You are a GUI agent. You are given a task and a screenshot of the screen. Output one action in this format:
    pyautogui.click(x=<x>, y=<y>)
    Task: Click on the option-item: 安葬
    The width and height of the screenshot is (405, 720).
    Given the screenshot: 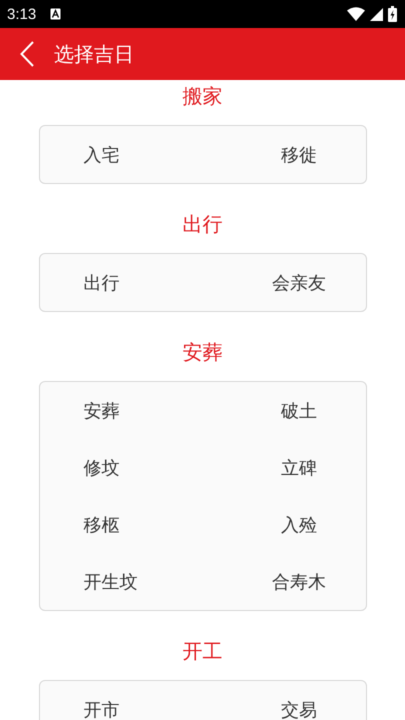 What is the action you would take?
    pyautogui.click(x=102, y=410)
    